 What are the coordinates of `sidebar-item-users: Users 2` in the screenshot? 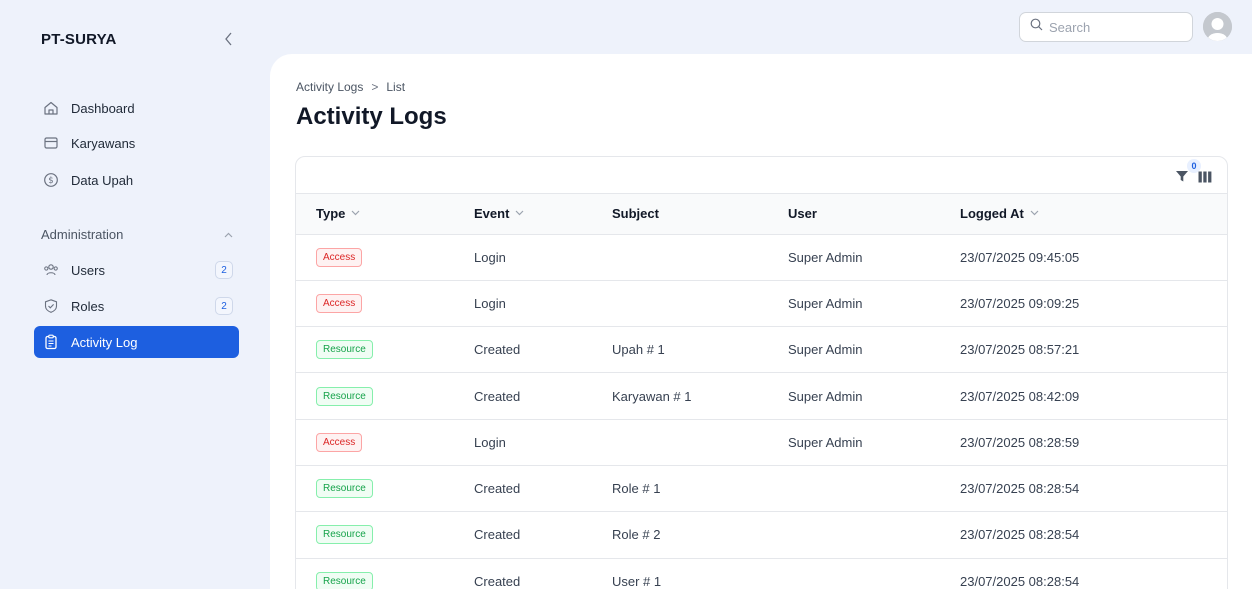 It's located at (136, 270).